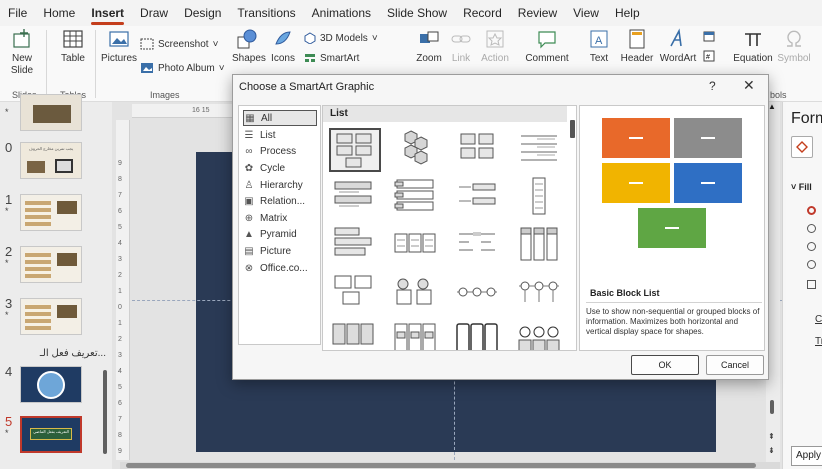  Describe the element at coordinates (794, 46) in the screenshot. I see `symbol-button: Symbol` at that location.